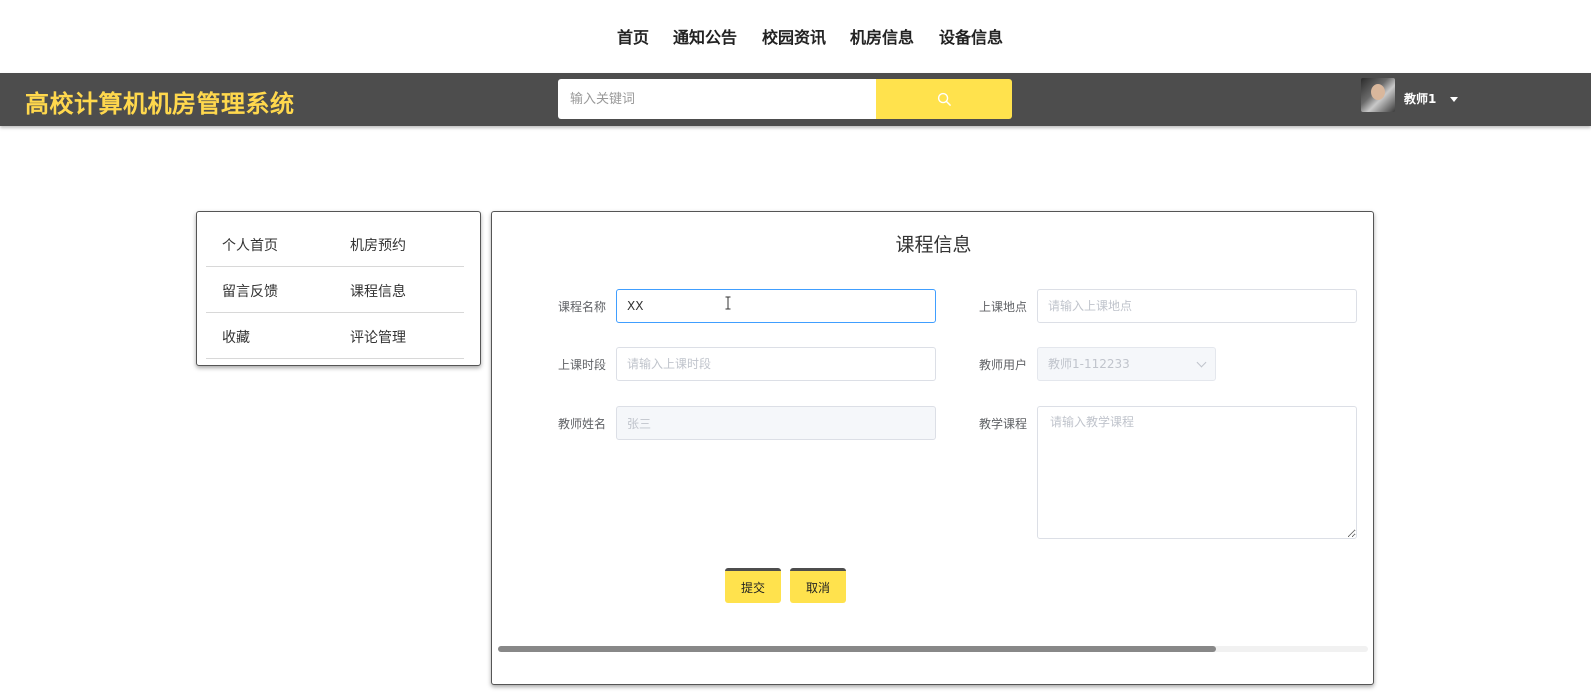  Describe the element at coordinates (971, 36) in the screenshot. I see `nav-equipment-info: 设备信息` at that location.